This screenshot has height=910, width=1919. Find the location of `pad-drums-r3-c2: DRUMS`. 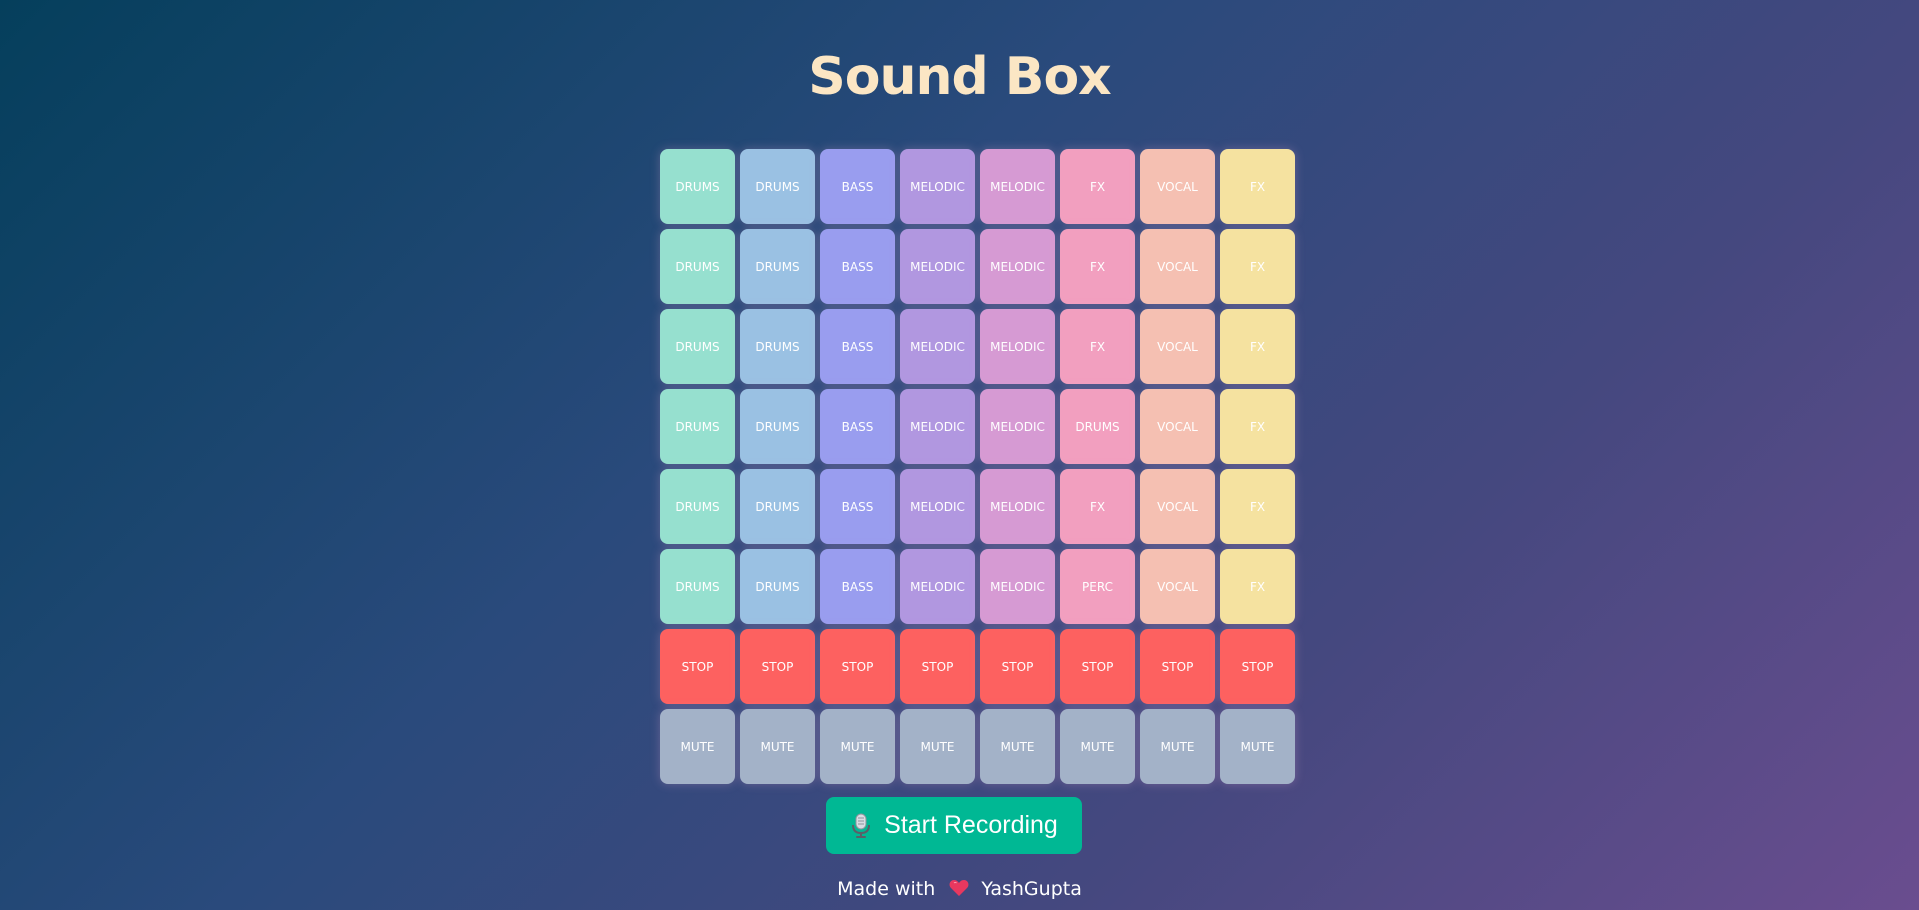

pad-drums-r3-c2: DRUMS is located at coordinates (777, 346).